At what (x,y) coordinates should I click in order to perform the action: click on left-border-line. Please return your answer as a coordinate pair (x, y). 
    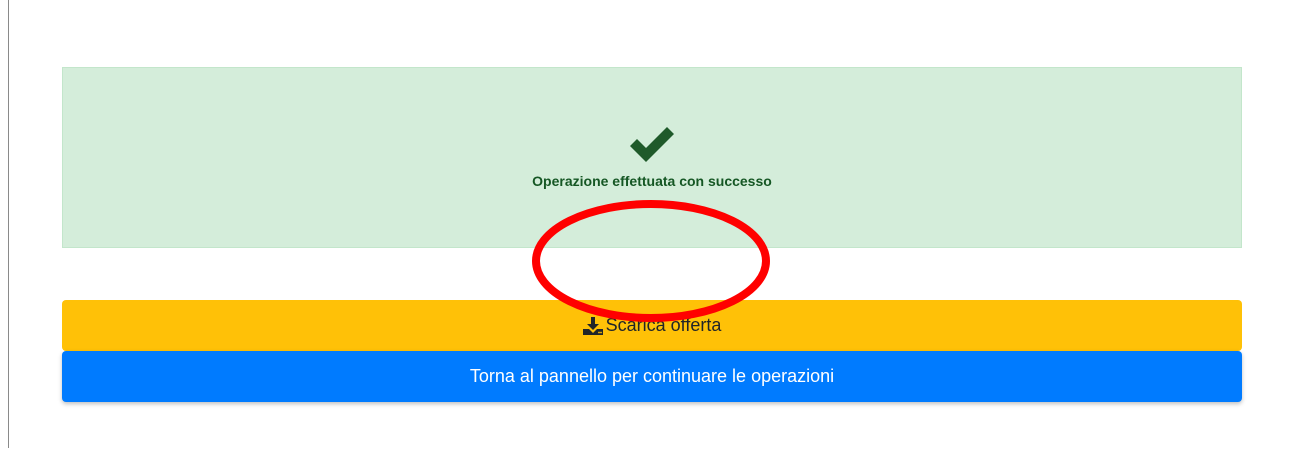
    Looking at the image, I should click on (8, 224).